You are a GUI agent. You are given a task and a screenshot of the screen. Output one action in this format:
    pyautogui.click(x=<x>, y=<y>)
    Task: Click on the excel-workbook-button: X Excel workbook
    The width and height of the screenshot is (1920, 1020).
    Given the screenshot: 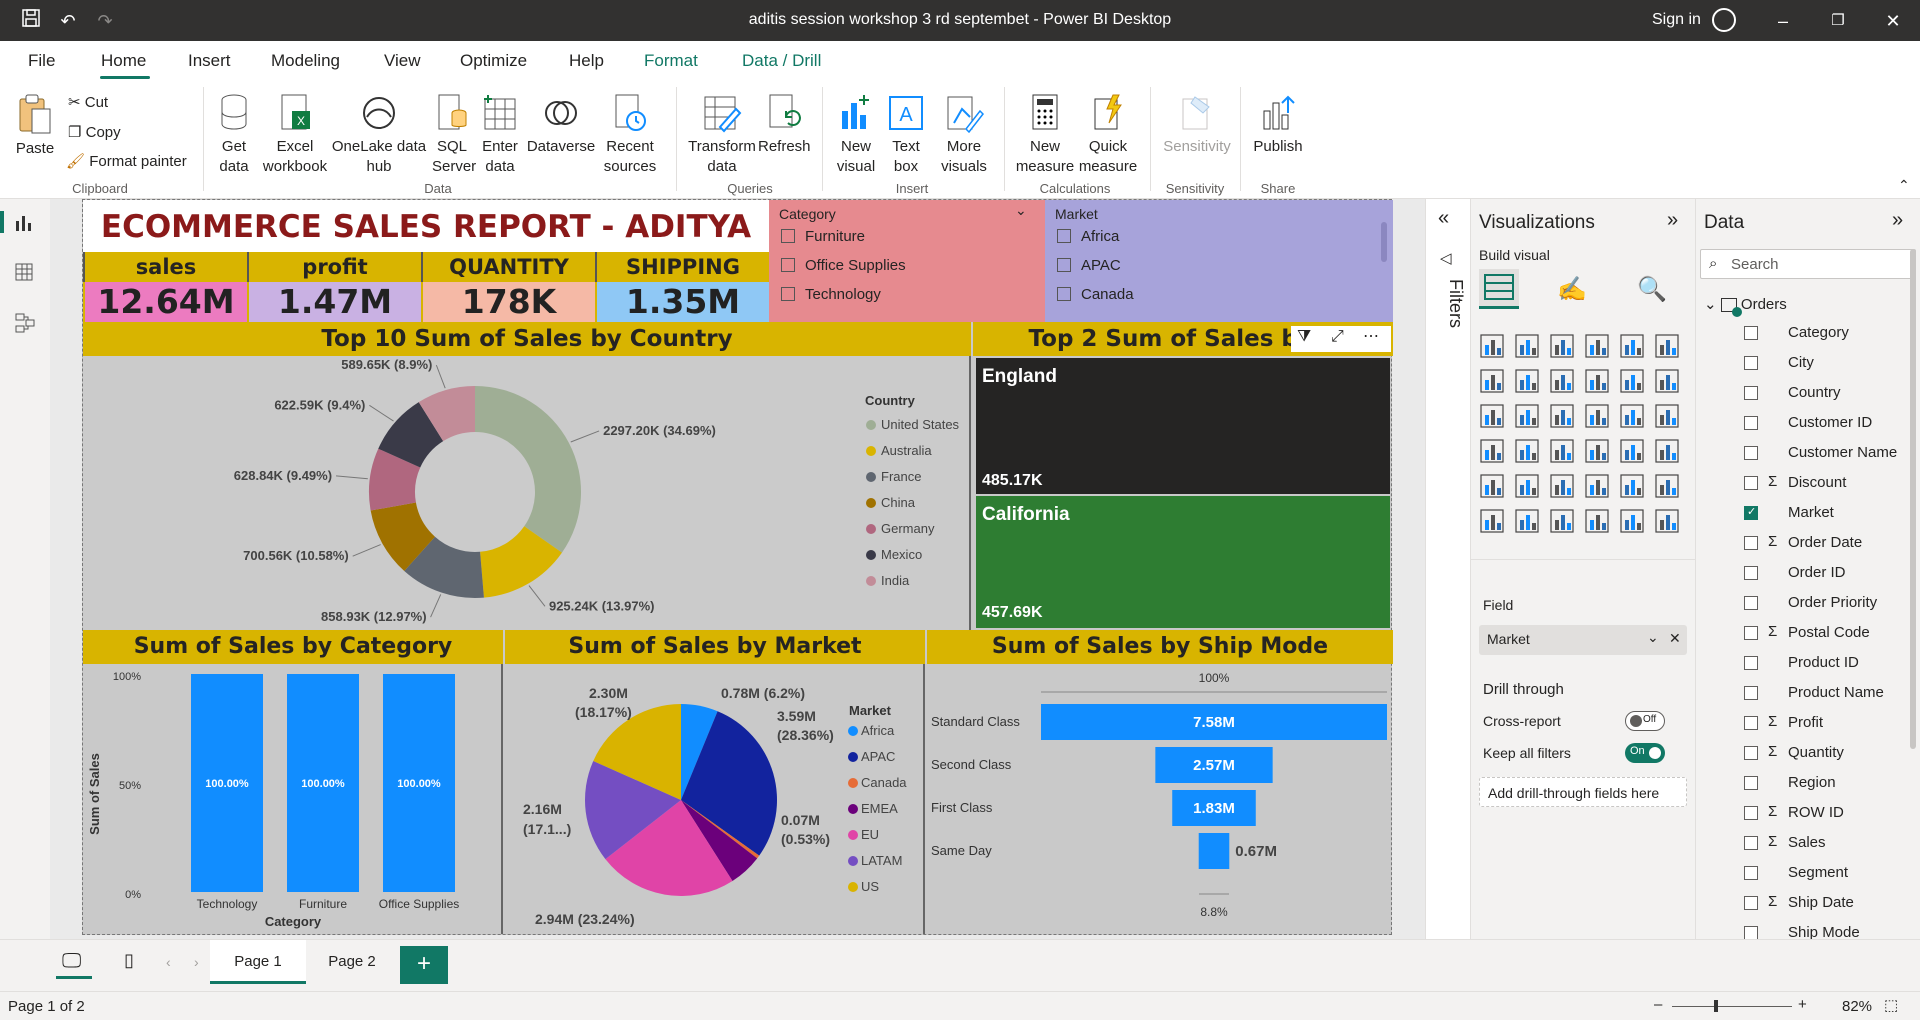 What is the action you would take?
    pyautogui.click(x=295, y=135)
    